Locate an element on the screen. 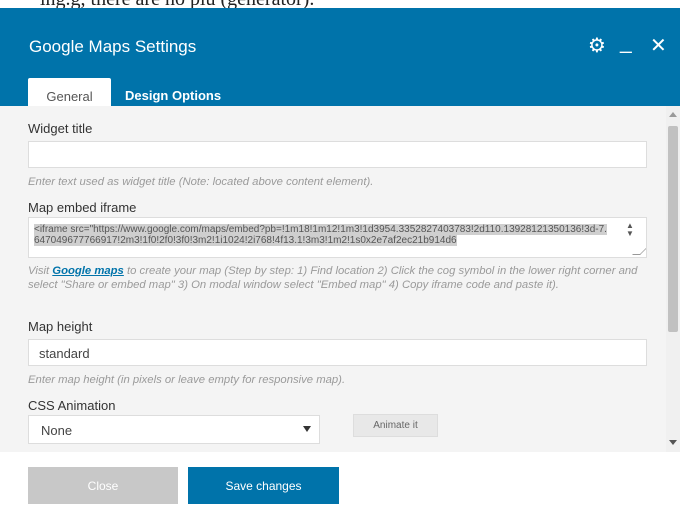 This screenshot has height=509, width=680. tab-design-options: Design Options is located at coordinates (173, 95).